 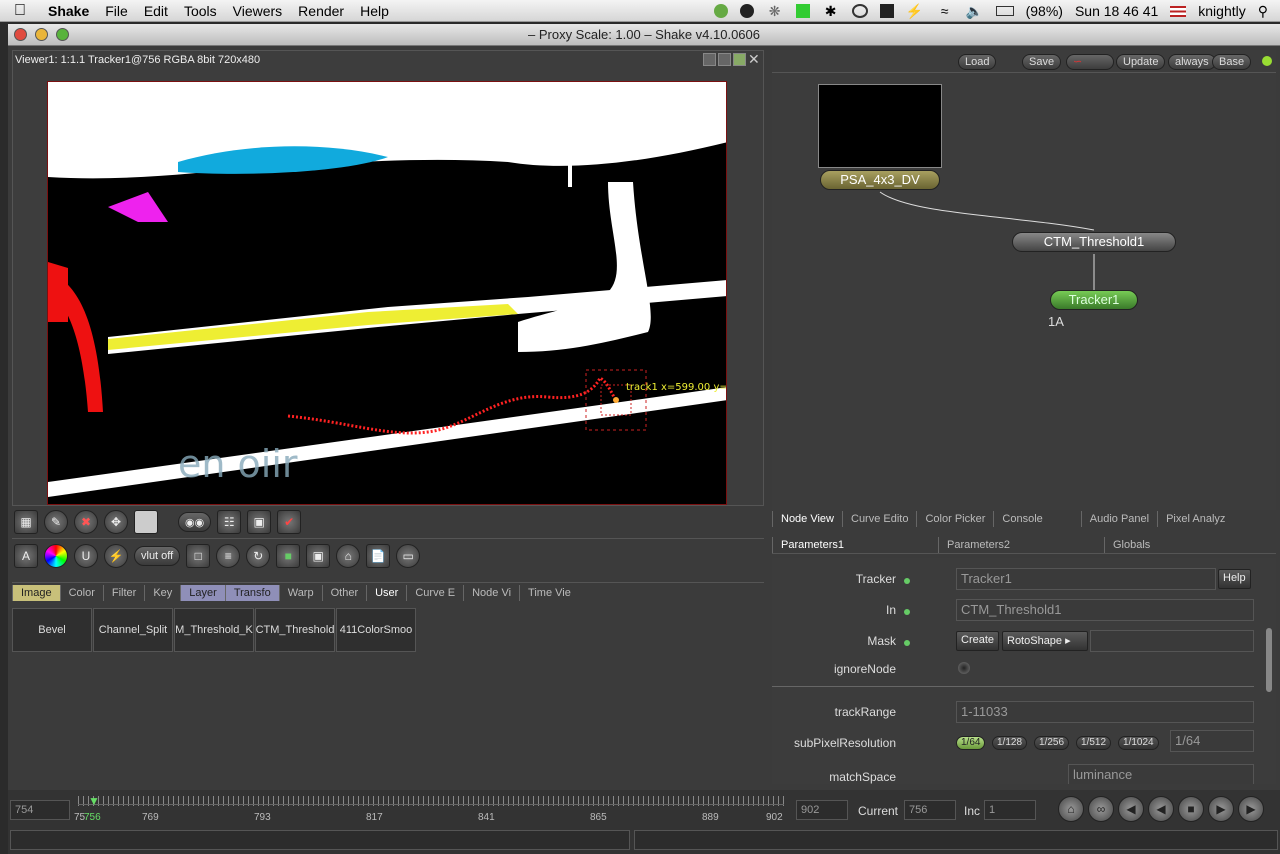 What do you see at coordinates (1138, 743) in the screenshot?
I see `subpixel-option-1024: 1/1024` at bounding box center [1138, 743].